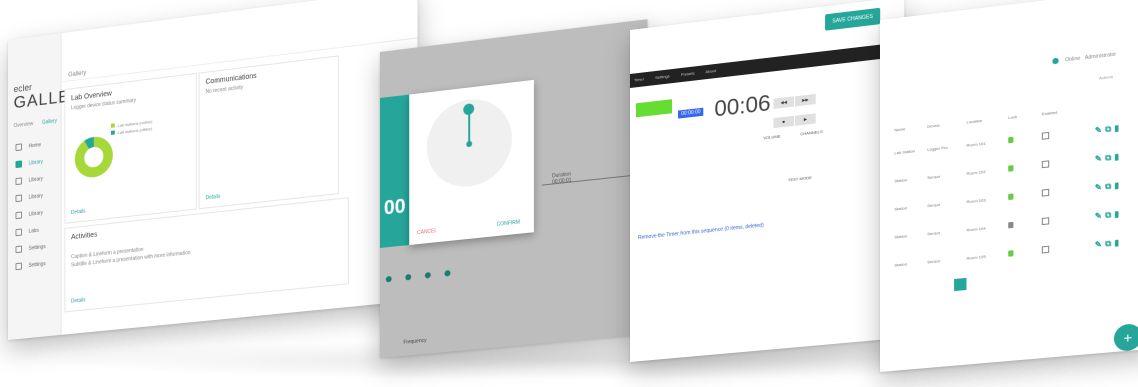 The image size is (1138, 387). Describe the element at coordinates (691, 113) in the screenshot. I see `selected-time: 00:00:00` at that location.